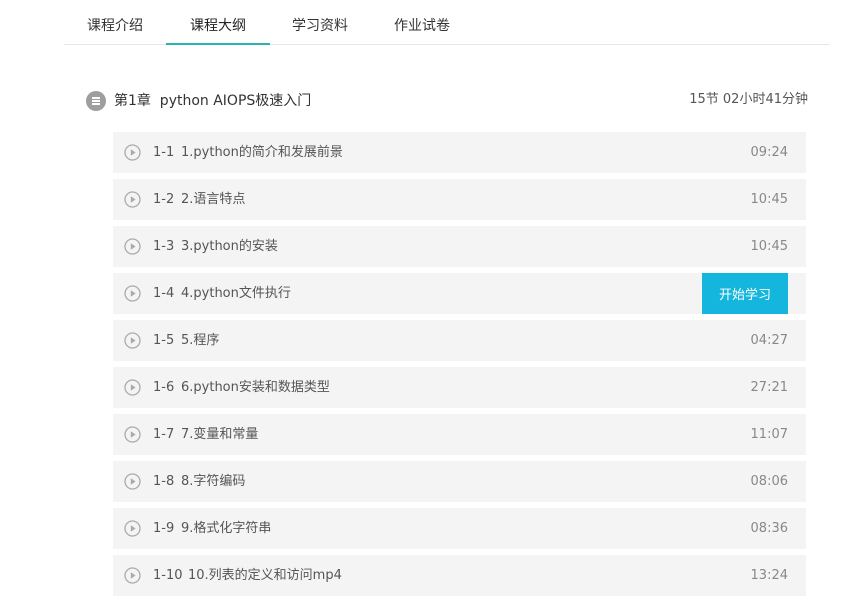 The width and height of the screenshot is (844, 598). What do you see at coordinates (459, 575) in the screenshot?
I see `lesson-item: 1-10 10.列表的定义和访问mp4 13:24` at bounding box center [459, 575].